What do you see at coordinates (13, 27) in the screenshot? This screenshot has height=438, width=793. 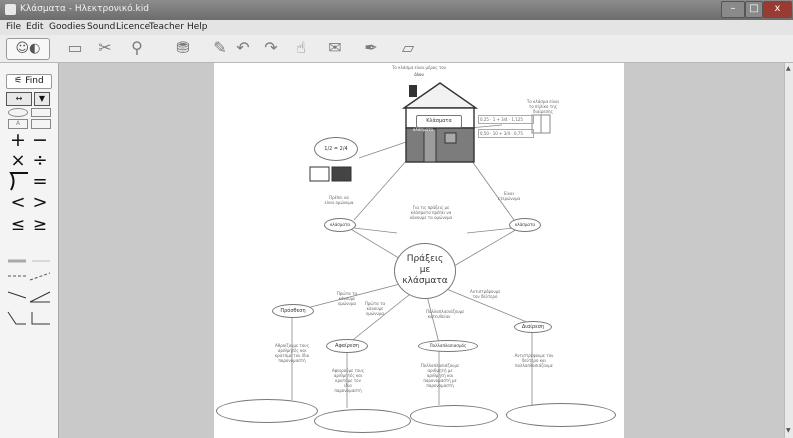 I see `menu-file: File` at bounding box center [13, 27].